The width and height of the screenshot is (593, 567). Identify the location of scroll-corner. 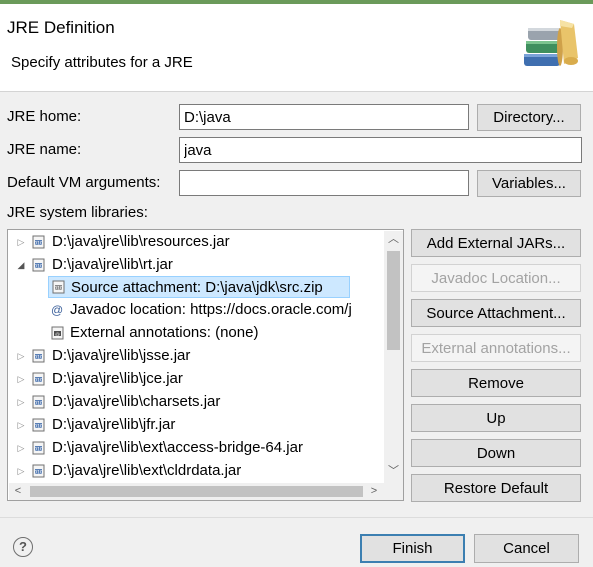
(393, 491).